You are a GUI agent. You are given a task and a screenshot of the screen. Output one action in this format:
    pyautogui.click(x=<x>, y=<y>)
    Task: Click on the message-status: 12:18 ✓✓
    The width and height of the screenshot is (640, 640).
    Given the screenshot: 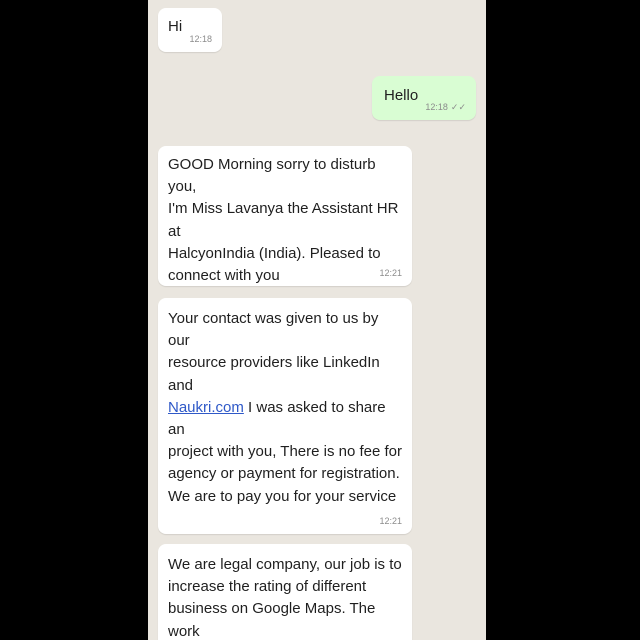 What is the action you would take?
    pyautogui.click(x=445, y=107)
    